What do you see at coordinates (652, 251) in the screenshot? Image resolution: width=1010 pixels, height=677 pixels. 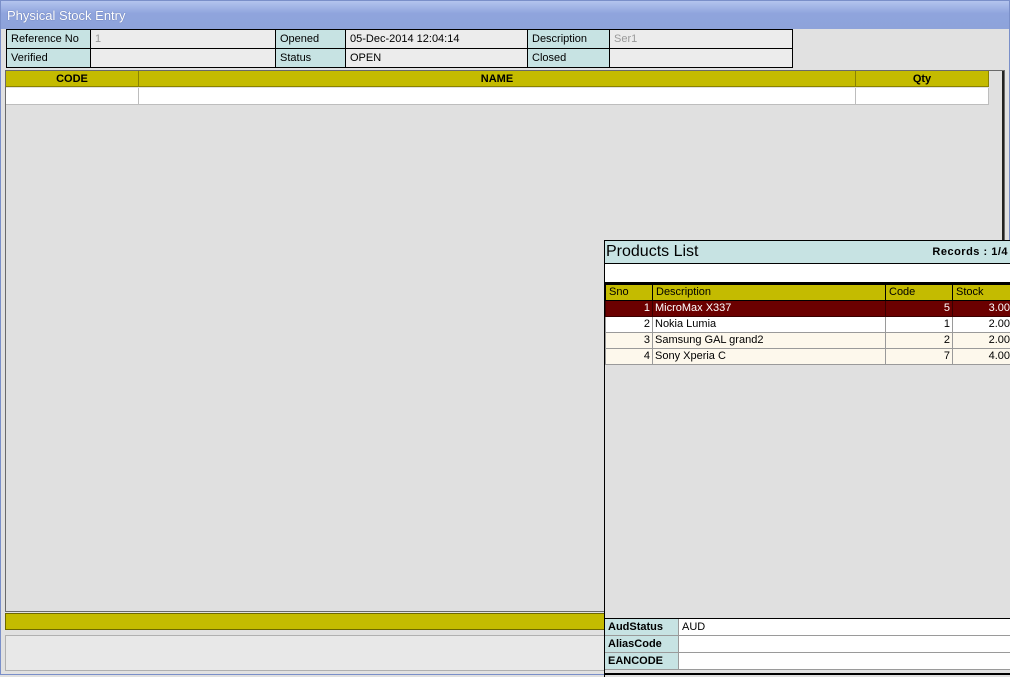 I see `products-list-title: Products List` at bounding box center [652, 251].